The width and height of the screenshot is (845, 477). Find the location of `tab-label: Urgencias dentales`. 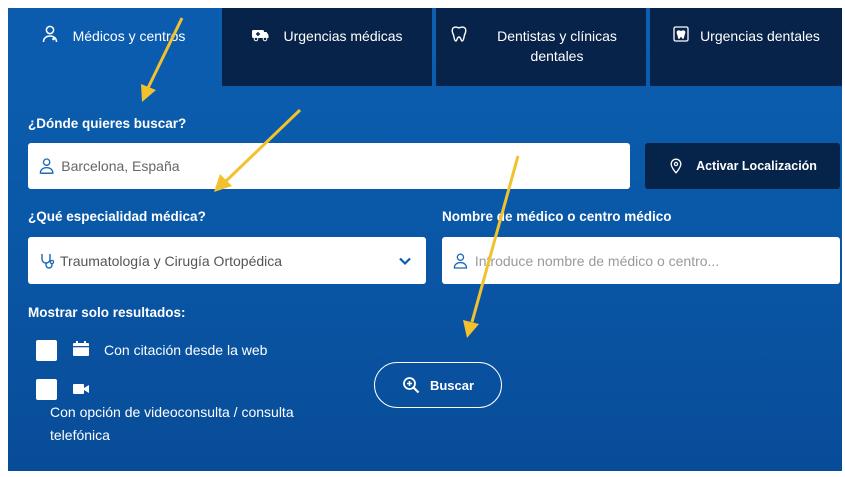

tab-label: Urgencias dentales is located at coordinates (760, 36).